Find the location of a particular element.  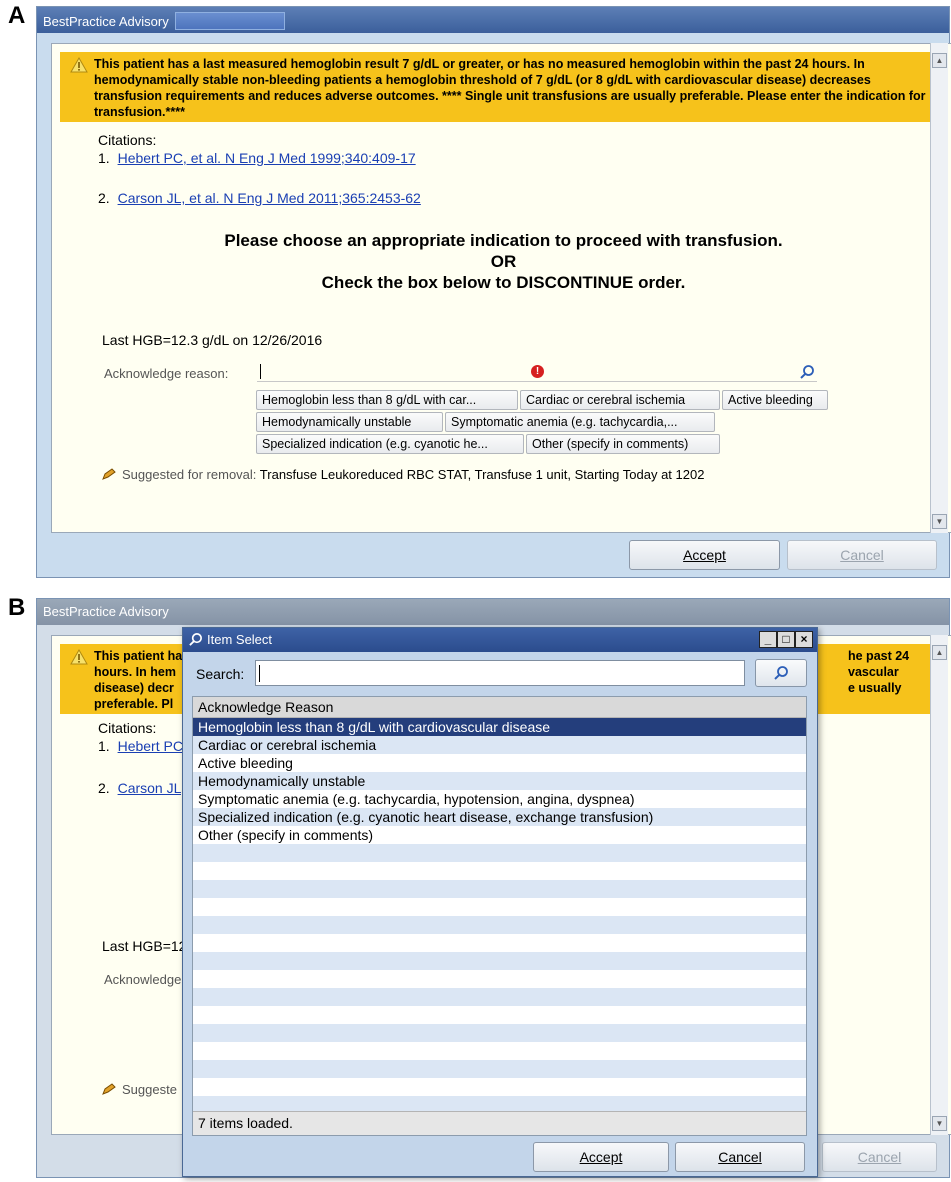

title-tab is located at coordinates (229, 21).